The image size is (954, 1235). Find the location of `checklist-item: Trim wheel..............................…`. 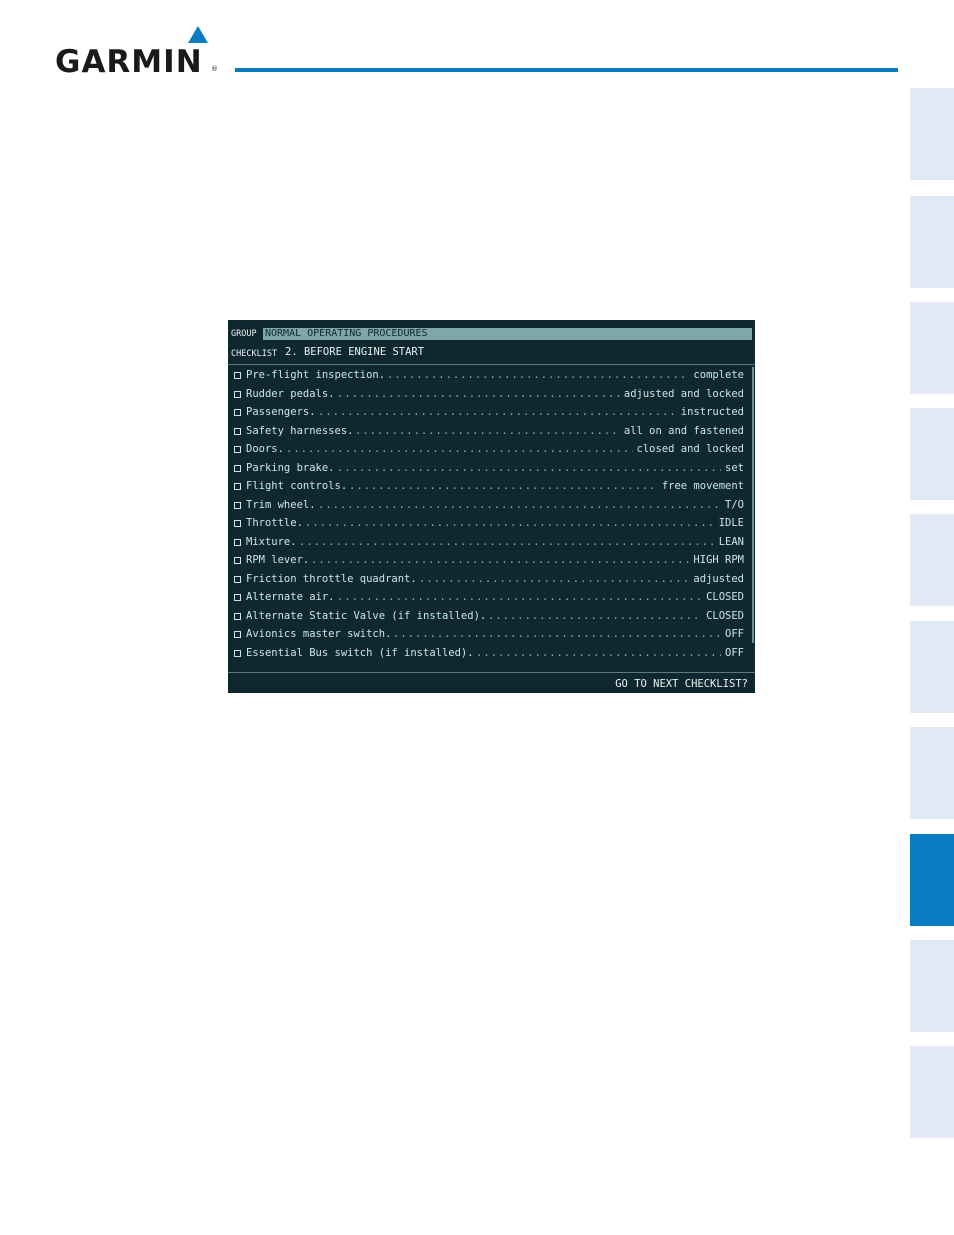

checklist-item: Trim wheel..............................… is located at coordinates (490, 504).